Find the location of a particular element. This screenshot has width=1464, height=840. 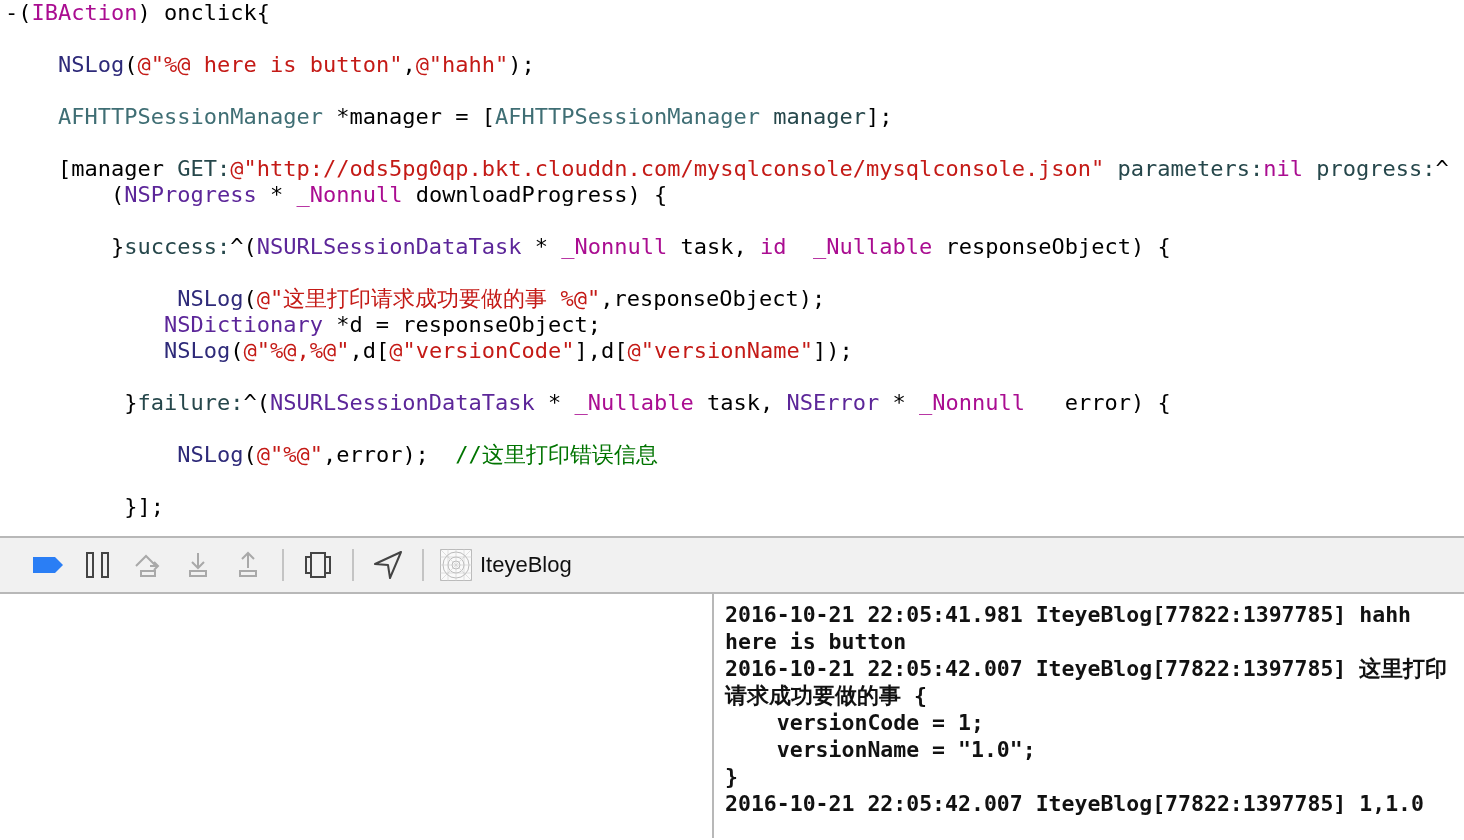

console-line: 请求成功要做的事 { is located at coordinates (826, 695).